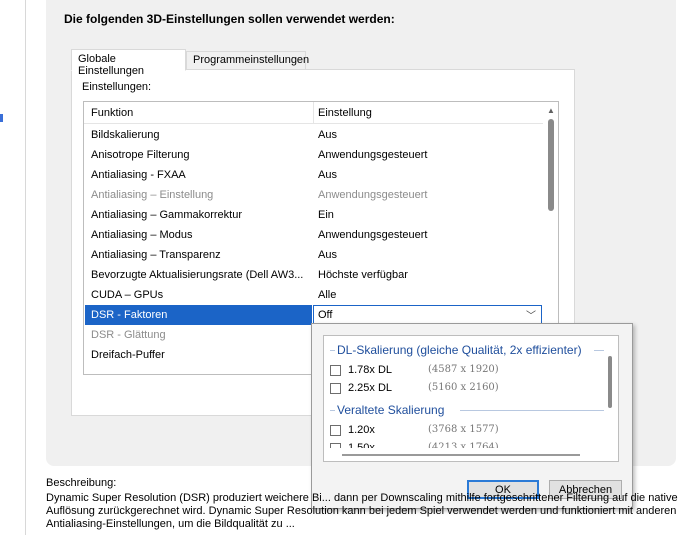 The height and width of the screenshot is (535, 692). What do you see at coordinates (313, 135) in the screenshot?
I see `table-row: Bildskalierung Aus` at bounding box center [313, 135].